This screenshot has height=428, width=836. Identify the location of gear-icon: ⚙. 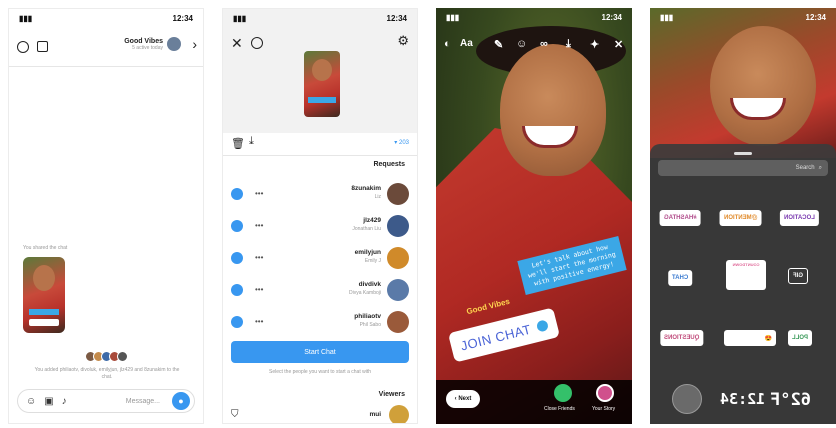
(403, 41).